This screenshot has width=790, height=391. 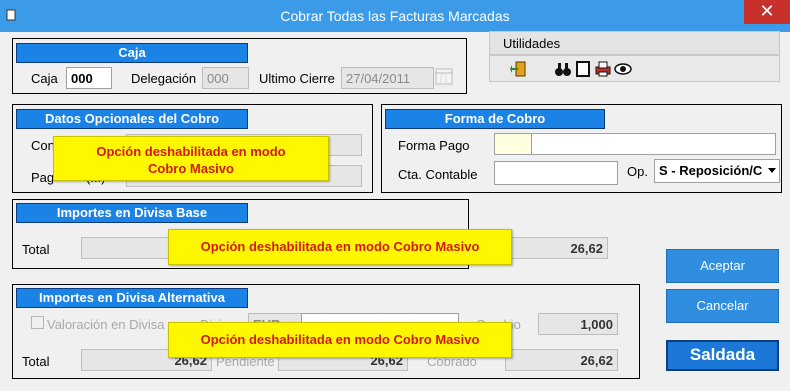 What do you see at coordinates (583, 69) in the screenshot?
I see `document-icon` at bounding box center [583, 69].